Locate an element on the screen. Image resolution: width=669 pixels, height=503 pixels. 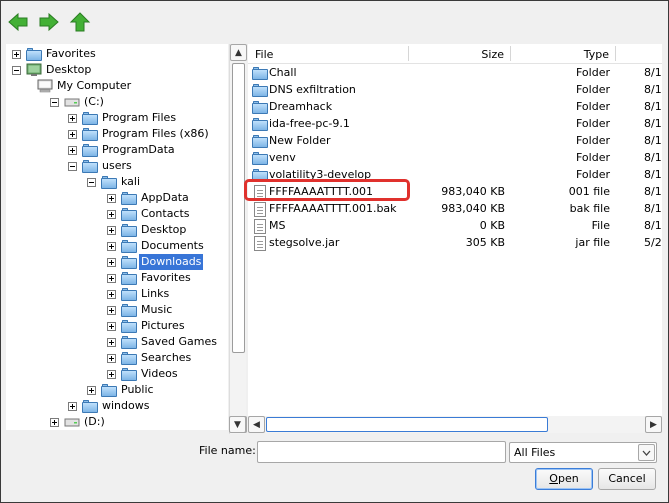
tree-node-label: kali is located at coordinates (130, 182).